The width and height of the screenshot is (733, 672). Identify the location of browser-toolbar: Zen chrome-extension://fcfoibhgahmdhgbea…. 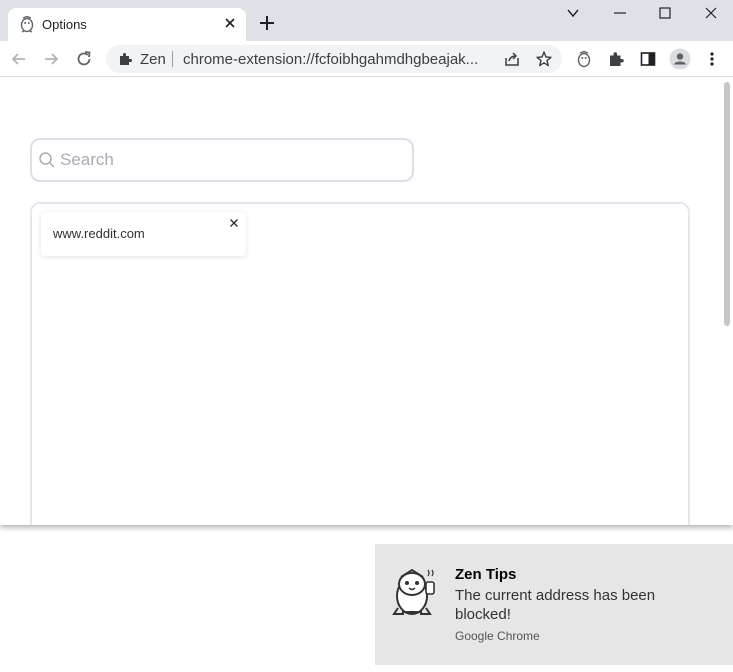
(366, 59).